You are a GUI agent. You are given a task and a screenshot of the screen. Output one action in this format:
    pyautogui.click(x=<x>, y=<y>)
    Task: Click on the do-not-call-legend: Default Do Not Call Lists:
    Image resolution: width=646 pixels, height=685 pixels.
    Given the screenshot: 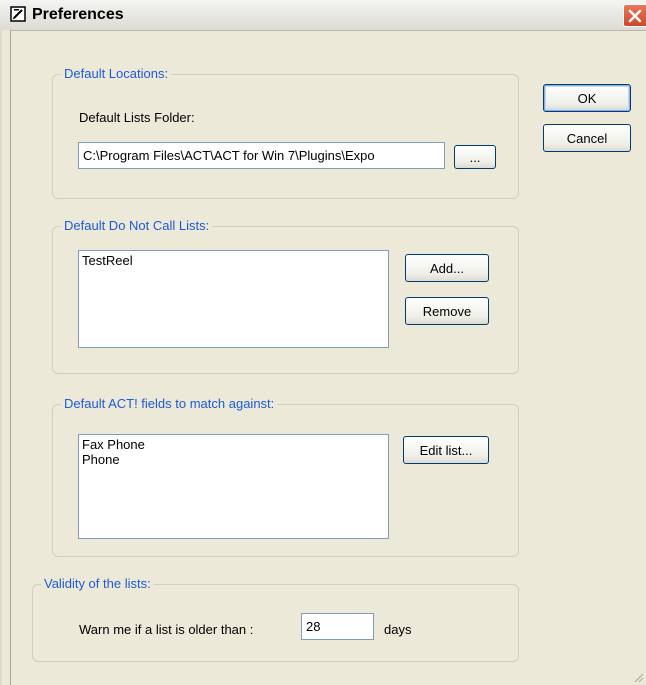 What is the action you would take?
    pyautogui.click(x=137, y=225)
    